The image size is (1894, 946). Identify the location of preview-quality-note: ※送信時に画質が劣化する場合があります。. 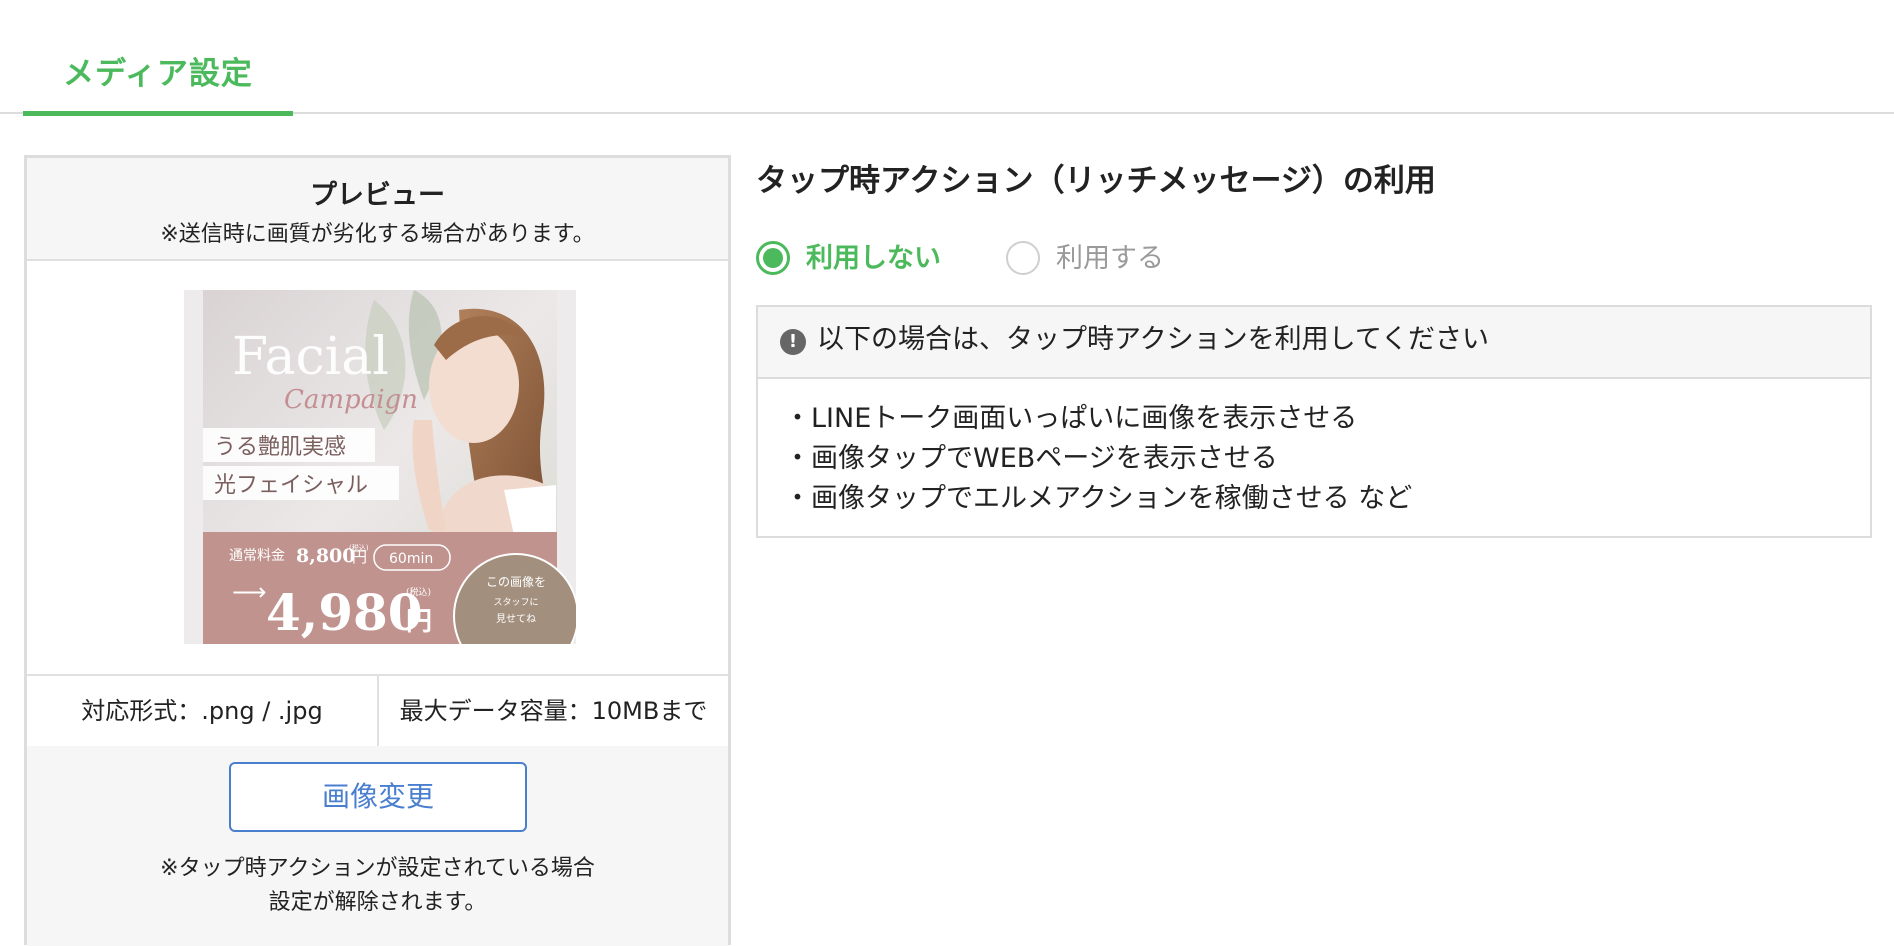
(377, 234).